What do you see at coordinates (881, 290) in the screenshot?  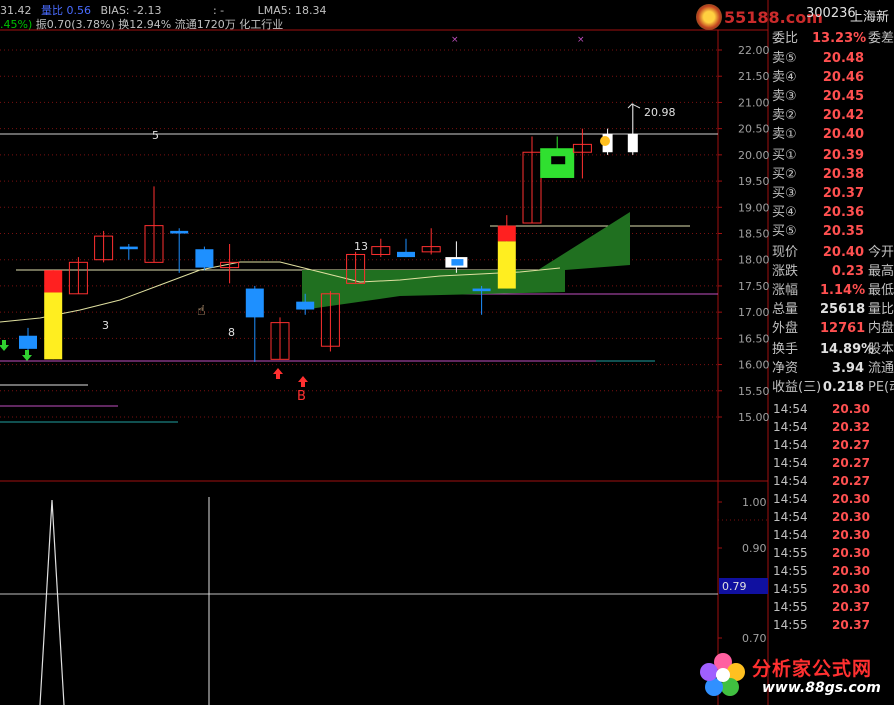 I see `stat-row-2-extra: 最低` at bounding box center [881, 290].